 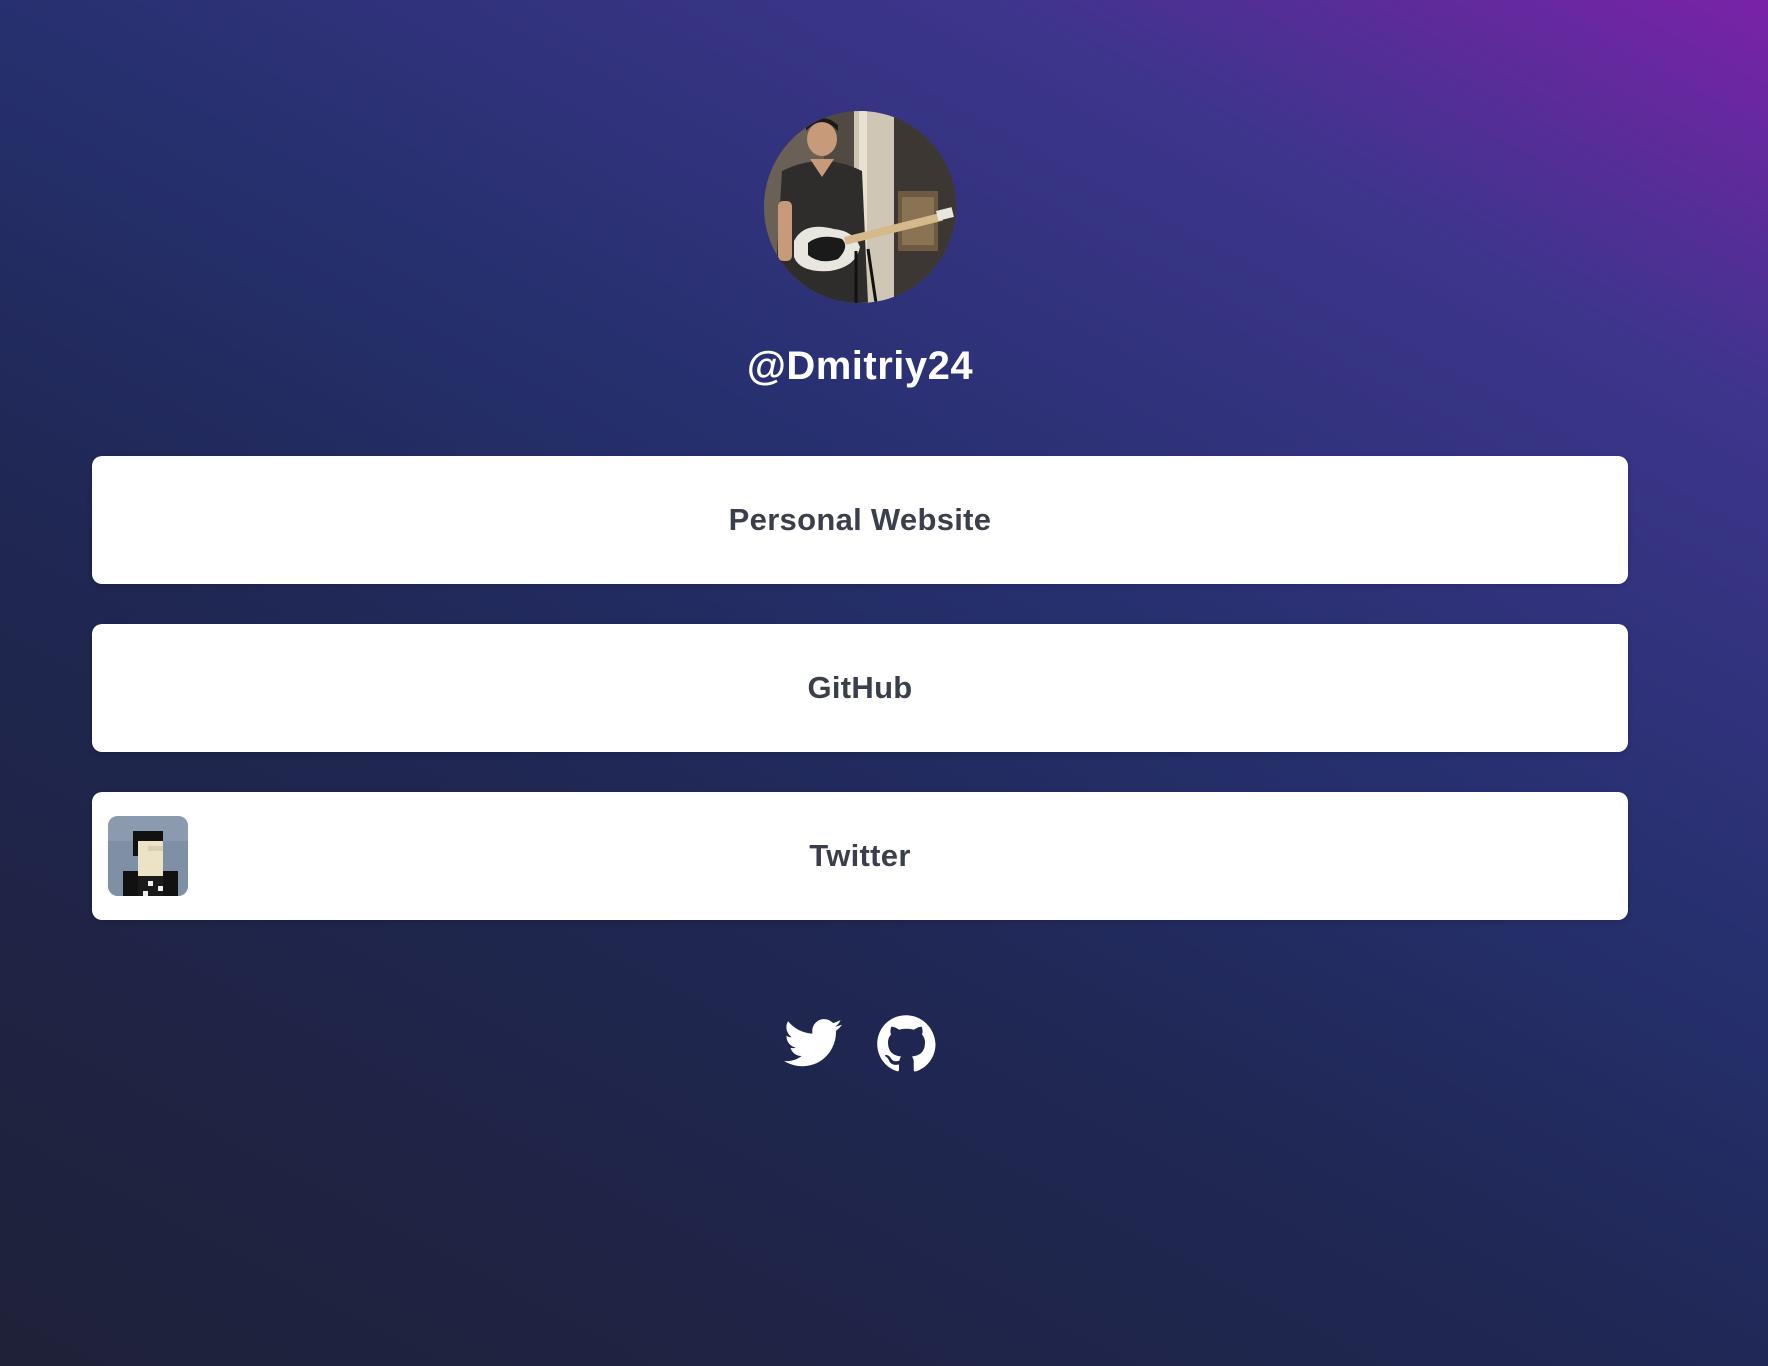 I want to click on profile-username: @Dmitriy24, so click(x=860, y=366).